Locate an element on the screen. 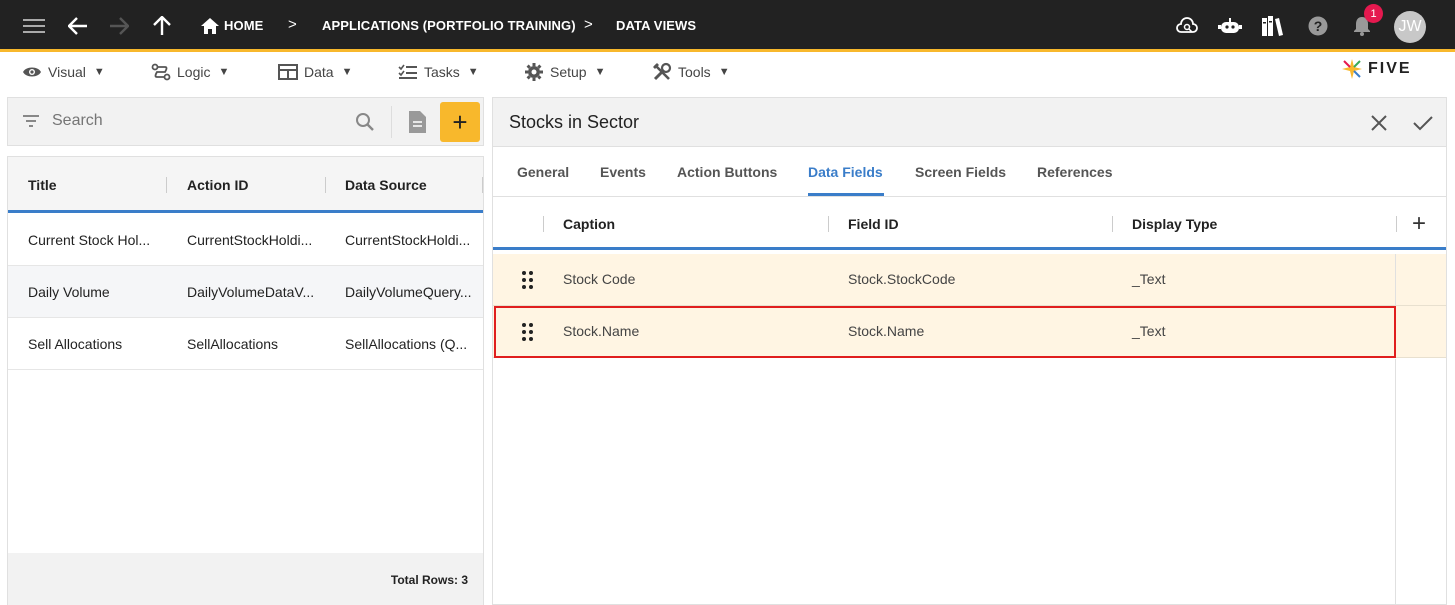  menu-data-label: Data is located at coordinates (319, 72).